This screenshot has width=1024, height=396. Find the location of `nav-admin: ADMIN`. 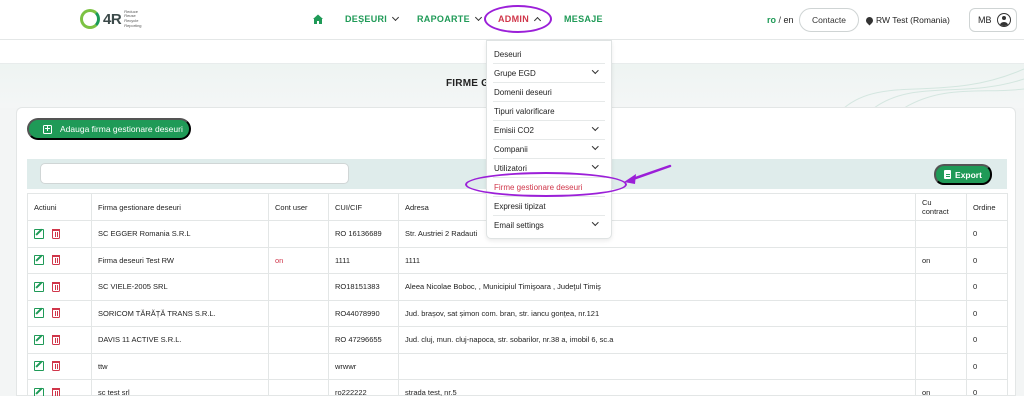

nav-admin: ADMIN is located at coordinates (520, 19).